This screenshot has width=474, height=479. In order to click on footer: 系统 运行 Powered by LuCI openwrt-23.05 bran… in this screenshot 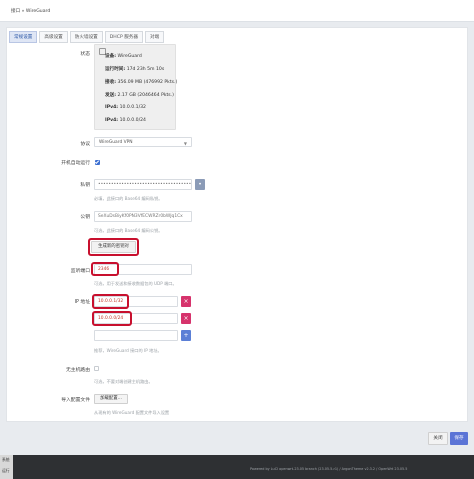, I will do `click(237, 467)`.